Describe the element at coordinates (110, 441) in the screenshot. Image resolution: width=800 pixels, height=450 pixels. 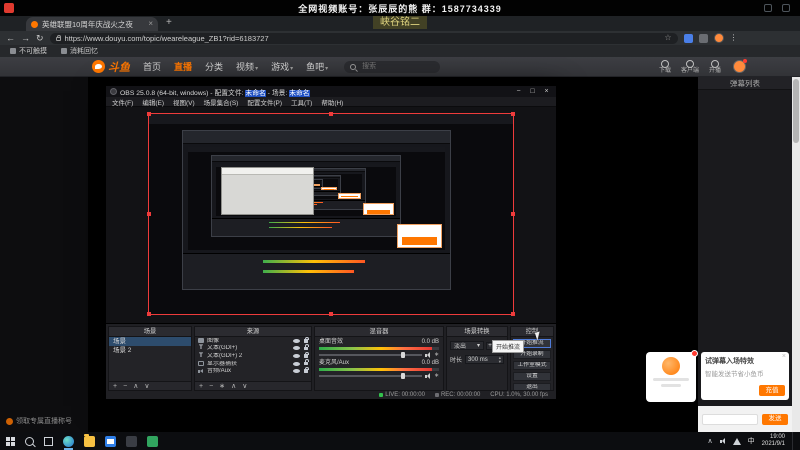
I see `store-app-icon` at that location.